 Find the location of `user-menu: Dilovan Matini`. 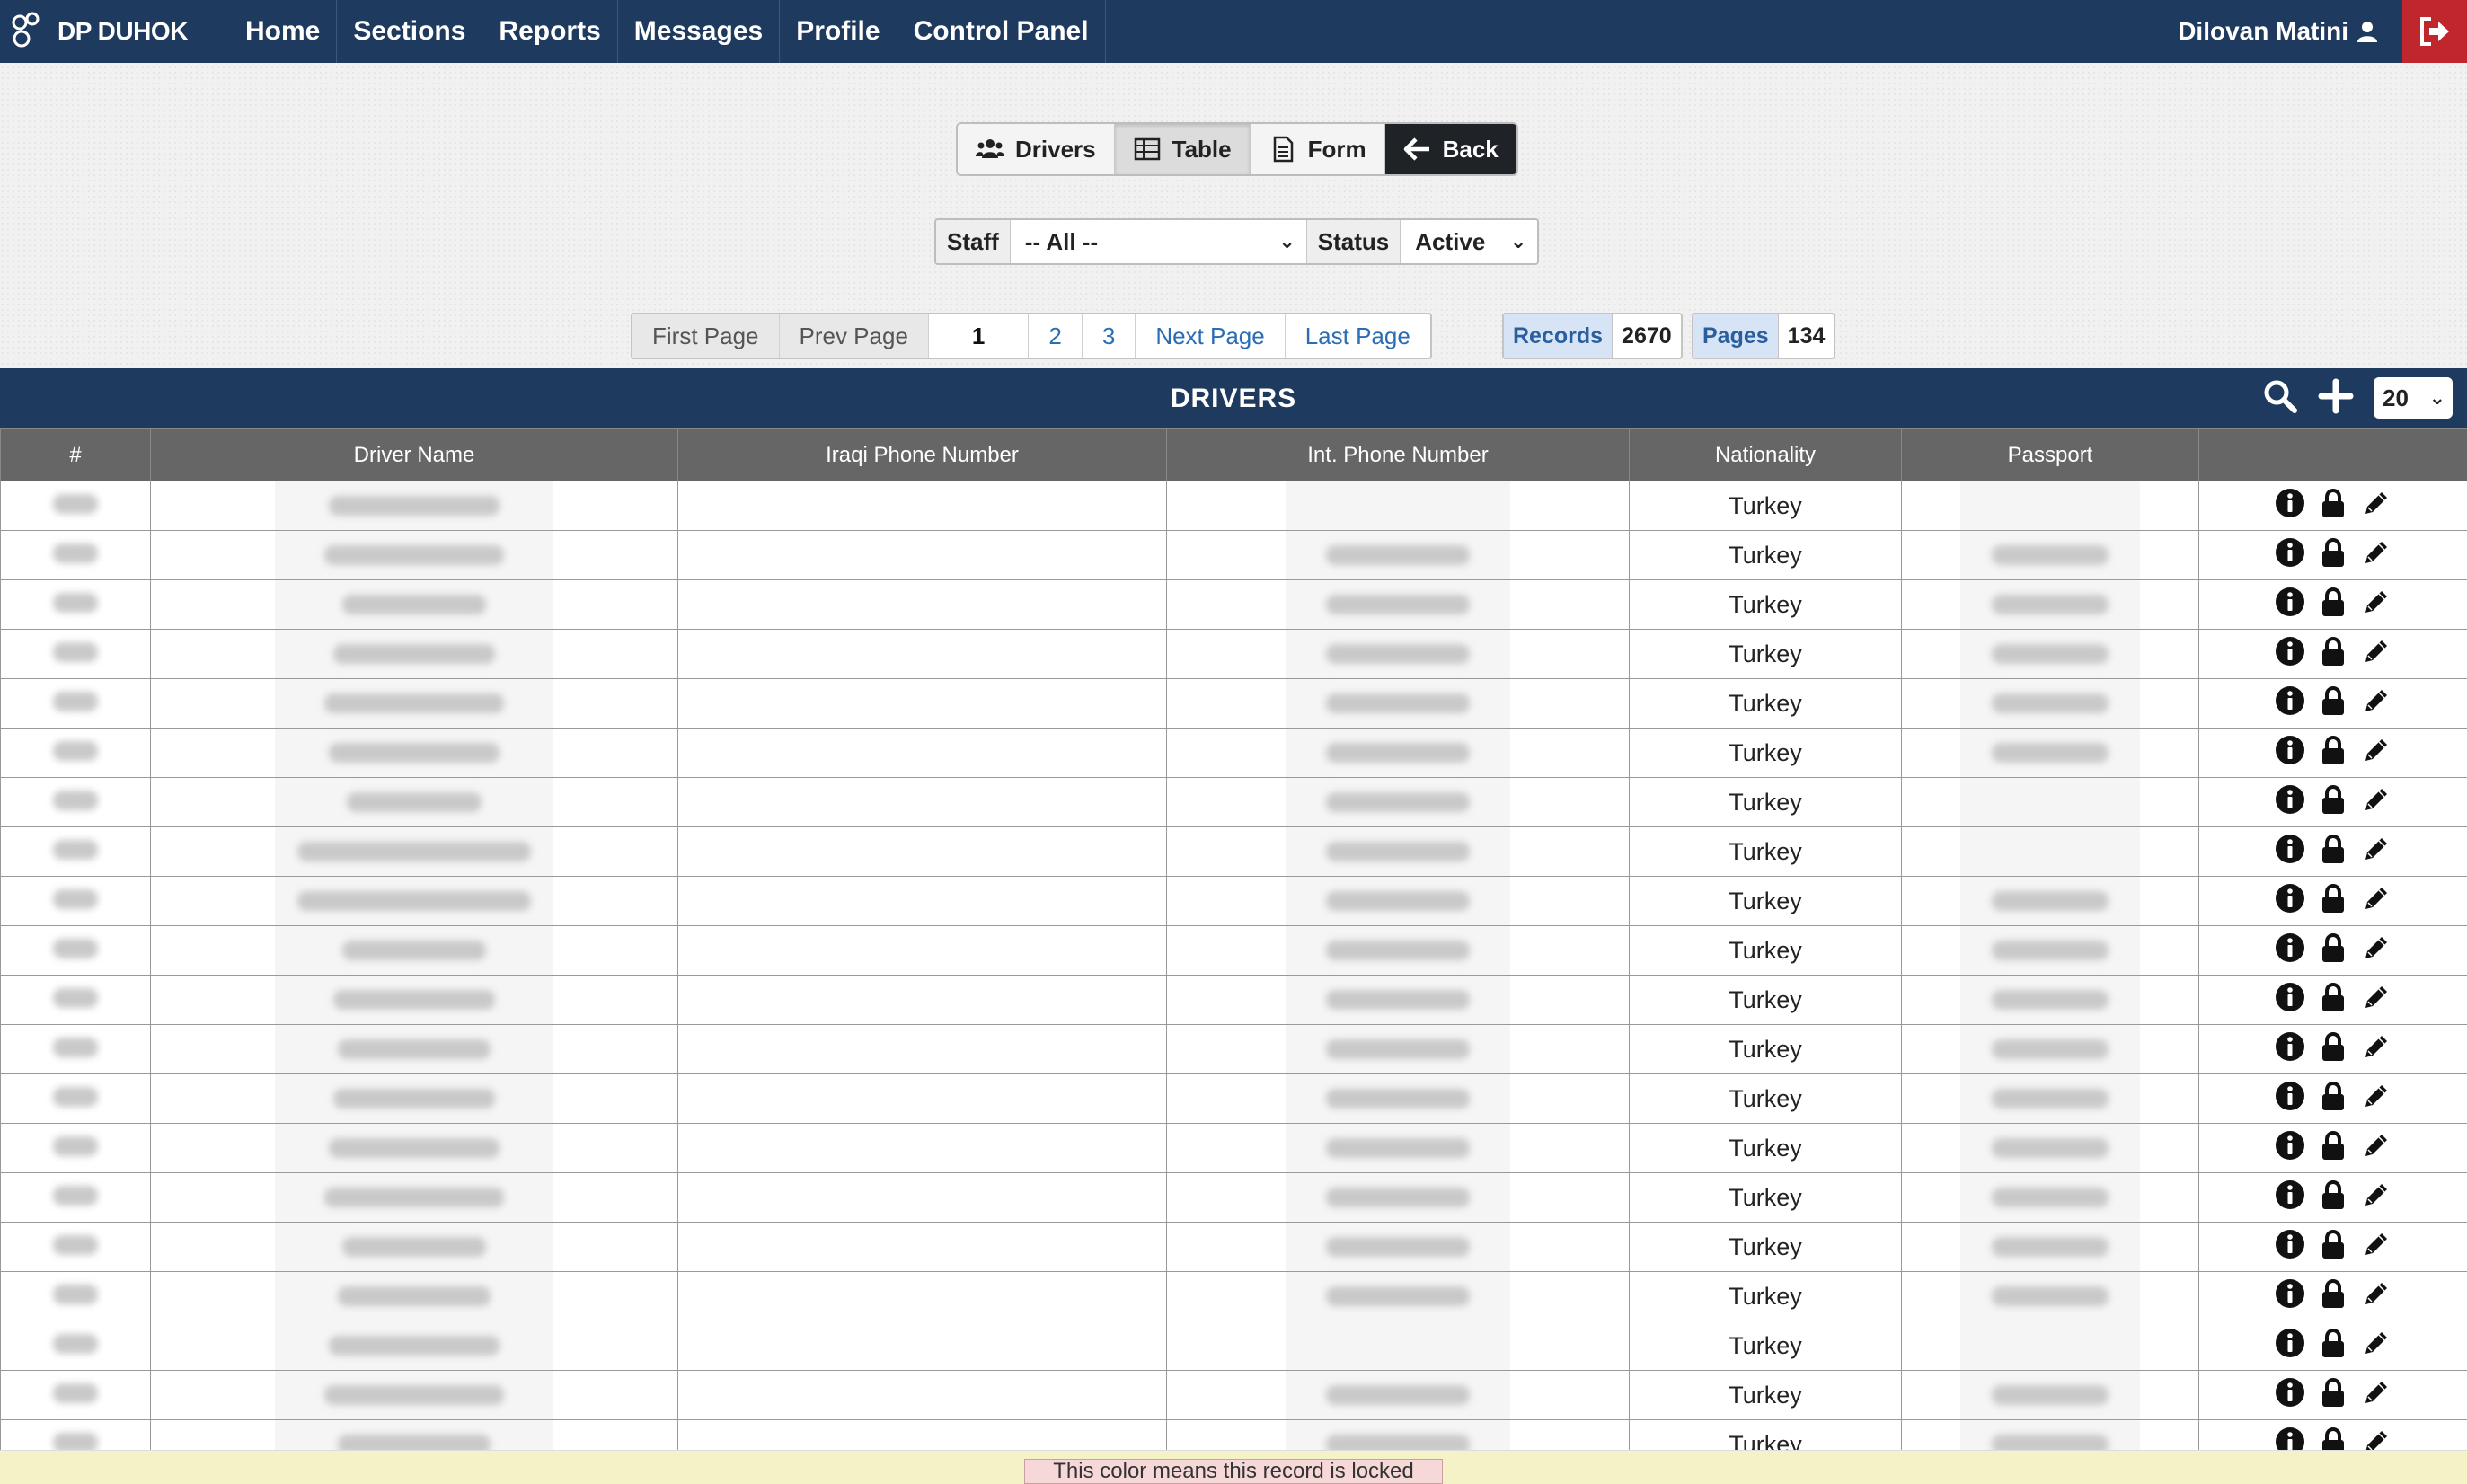

user-menu: Dilovan Matini is located at coordinates (2290, 32).